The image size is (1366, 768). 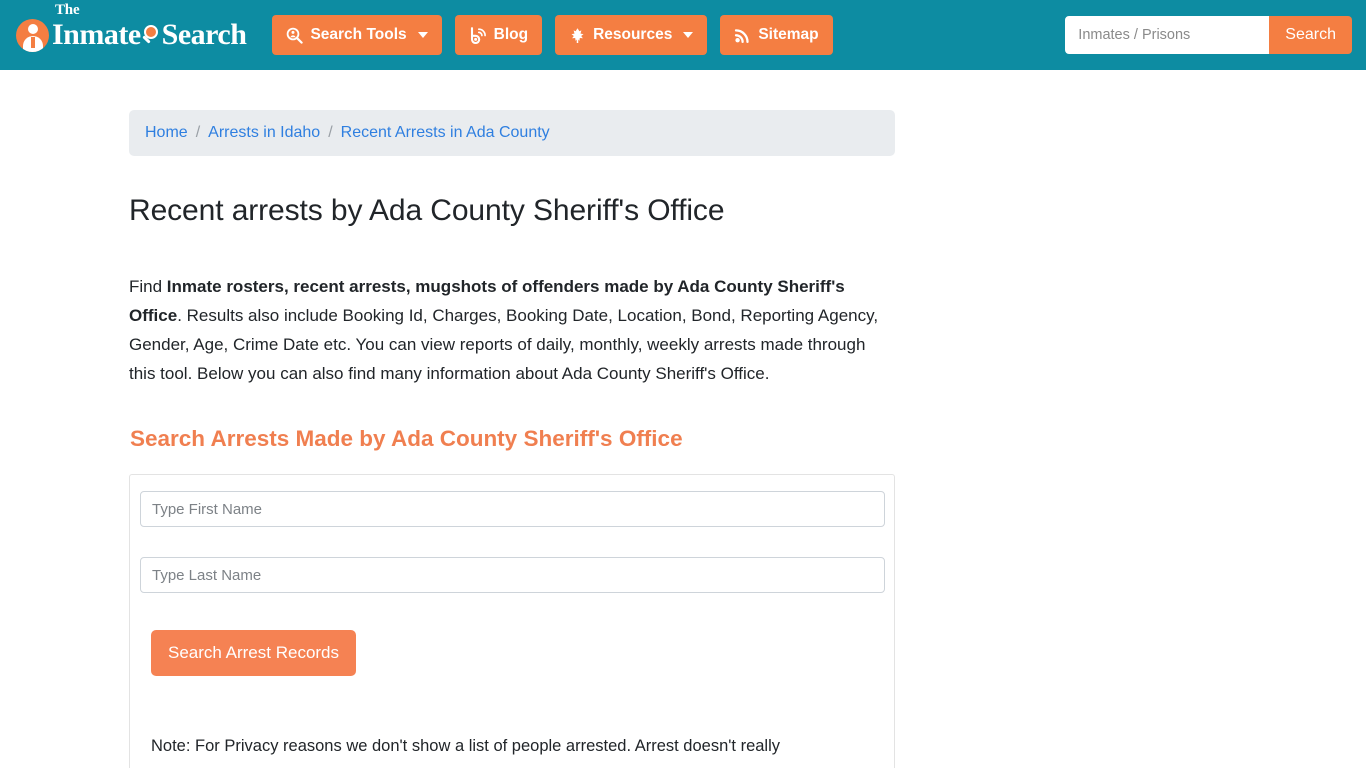 I want to click on rss-feed-icon, so click(x=742, y=35).